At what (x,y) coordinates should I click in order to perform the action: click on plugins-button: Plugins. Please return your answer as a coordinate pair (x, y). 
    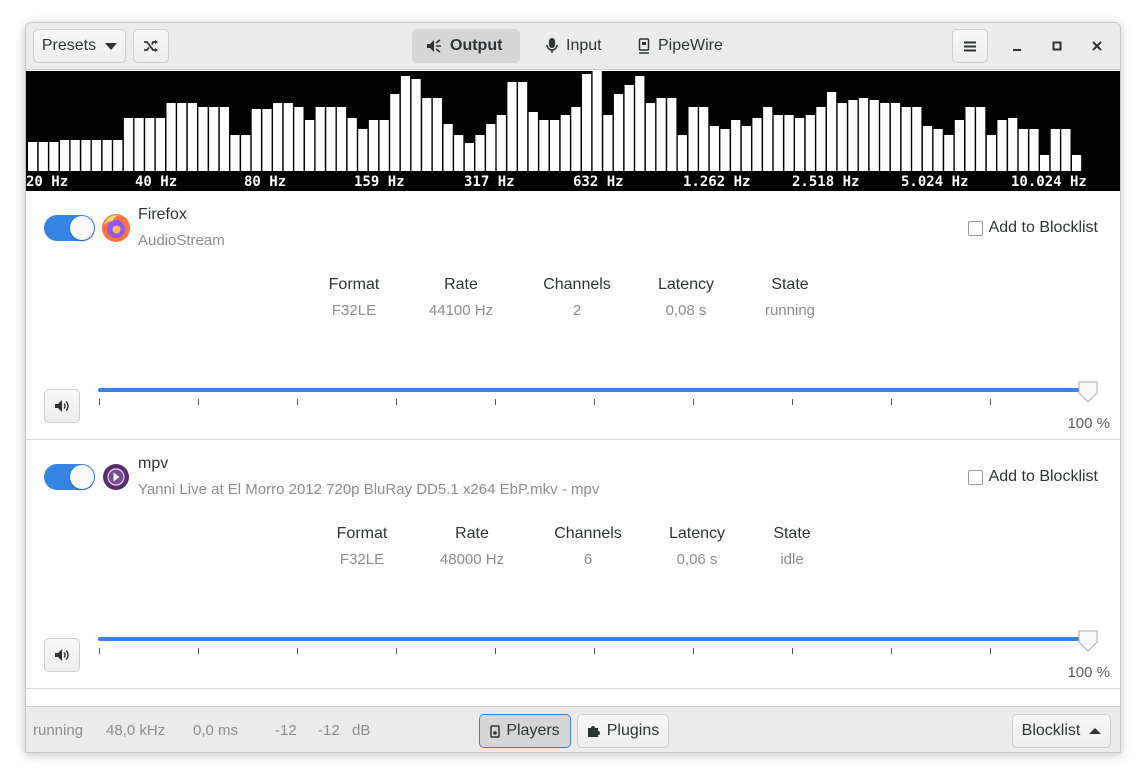
    Looking at the image, I should click on (623, 731).